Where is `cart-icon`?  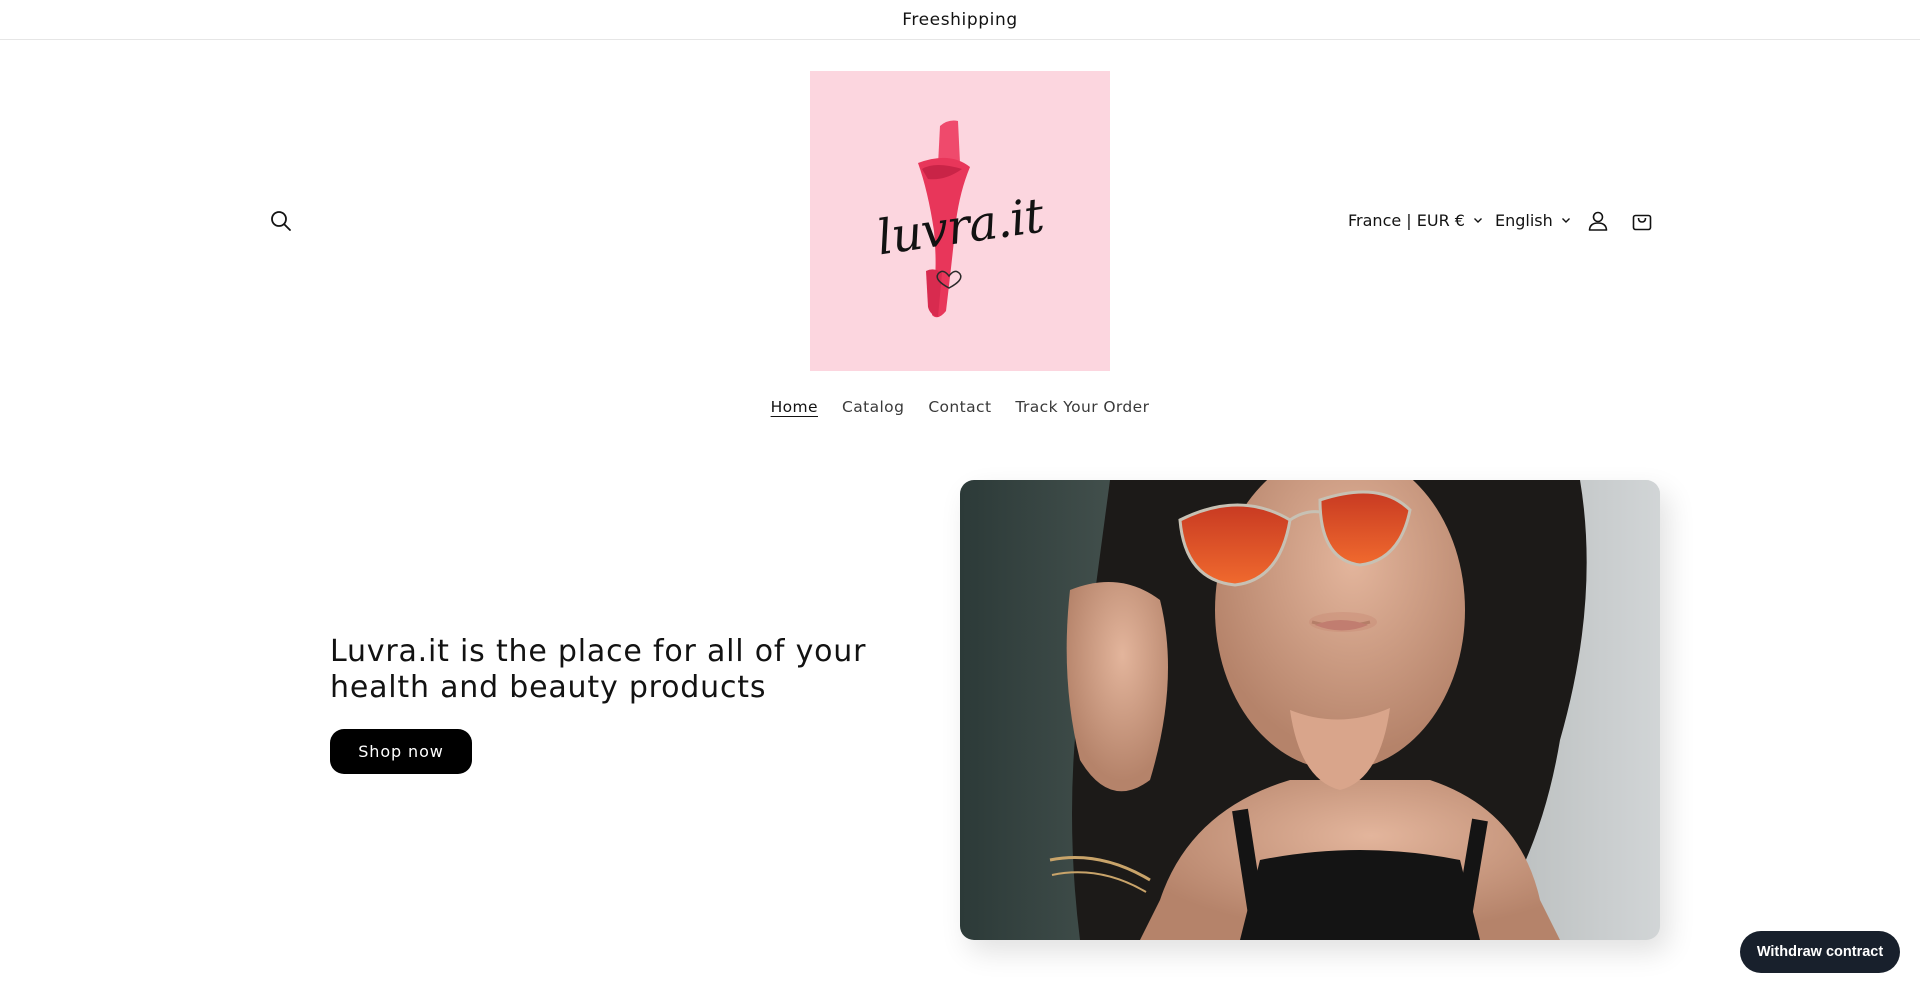 cart-icon is located at coordinates (1642, 222).